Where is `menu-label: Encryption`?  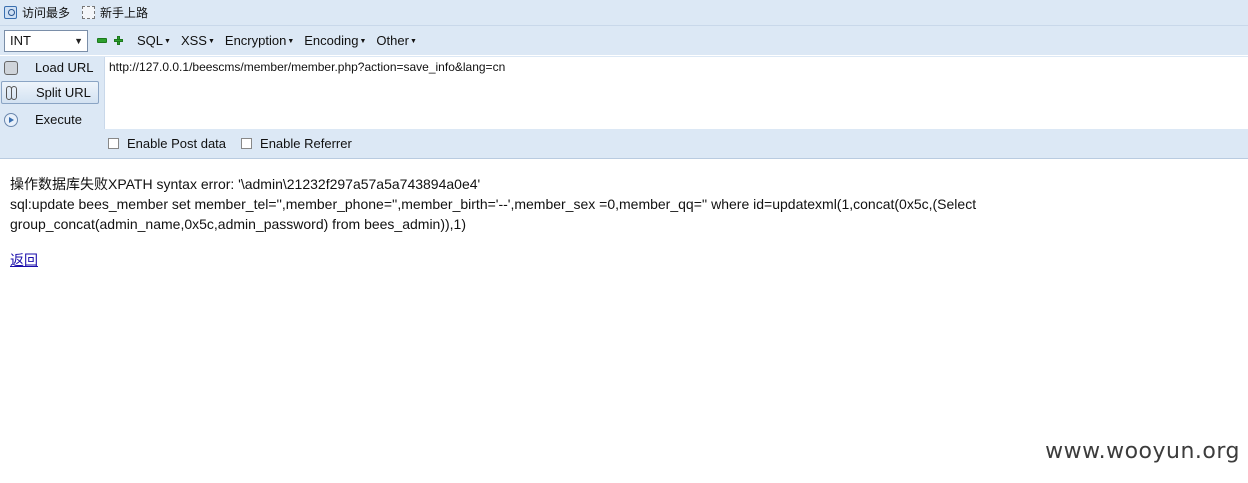 menu-label: Encryption is located at coordinates (255, 40).